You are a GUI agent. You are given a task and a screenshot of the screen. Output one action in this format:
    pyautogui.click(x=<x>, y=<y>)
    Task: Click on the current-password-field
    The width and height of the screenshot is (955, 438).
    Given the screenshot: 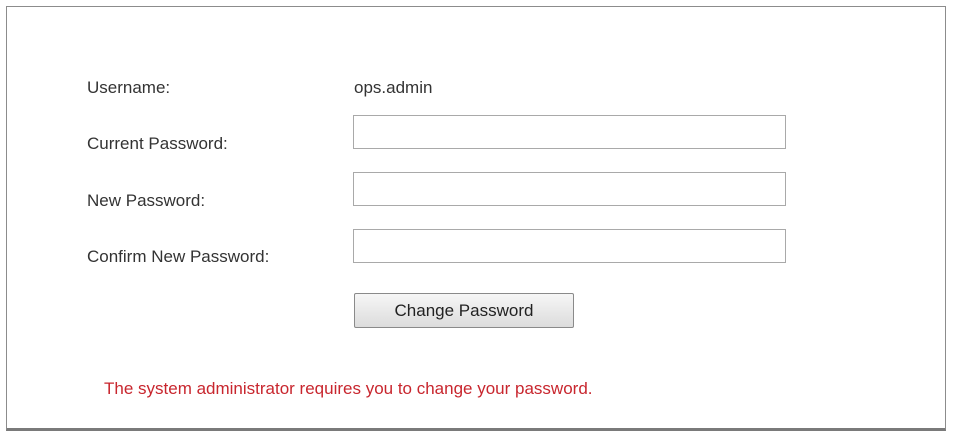 What is the action you would take?
    pyautogui.click(x=569, y=132)
    